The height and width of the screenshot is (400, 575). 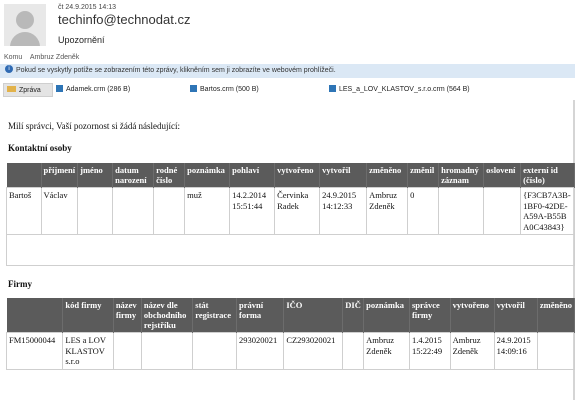 I want to click on col-header: datum narození, so click(x=133, y=175).